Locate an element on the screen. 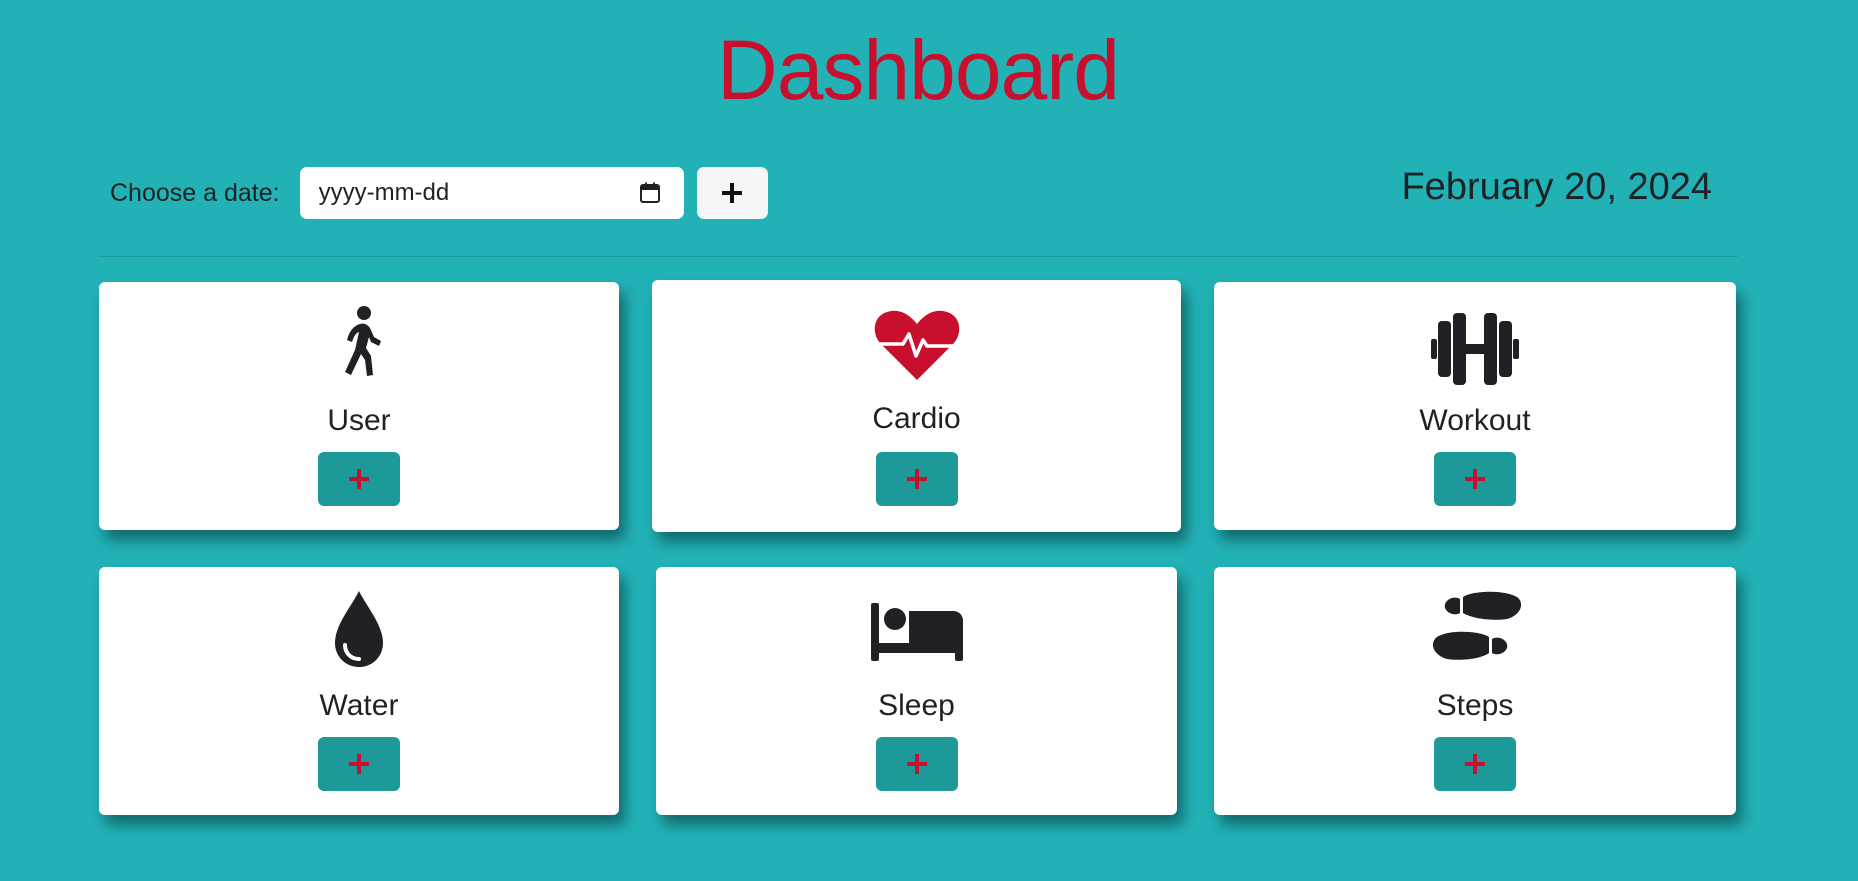 The height and width of the screenshot is (881, 1858). card-water: Water is located at coordinates (359, 691).